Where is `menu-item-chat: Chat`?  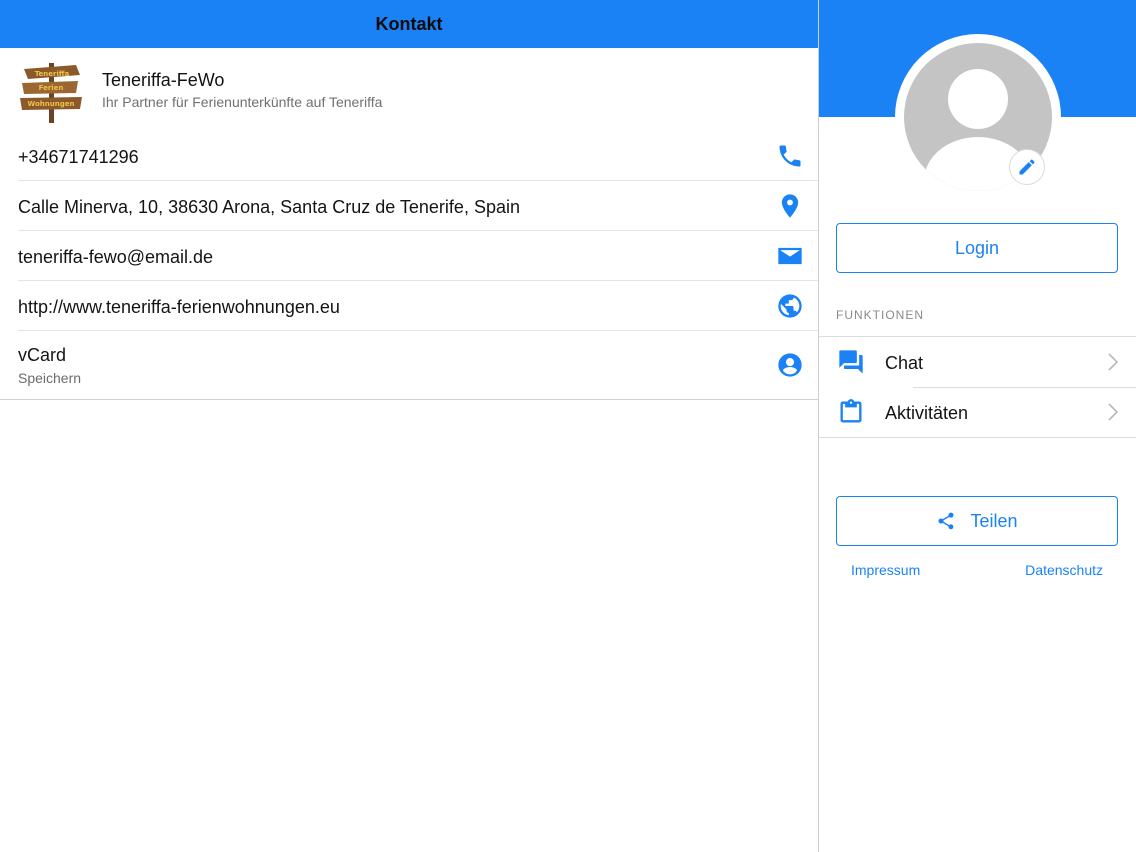
menu-item-chat: Chat is located at coordinates (977, 362).